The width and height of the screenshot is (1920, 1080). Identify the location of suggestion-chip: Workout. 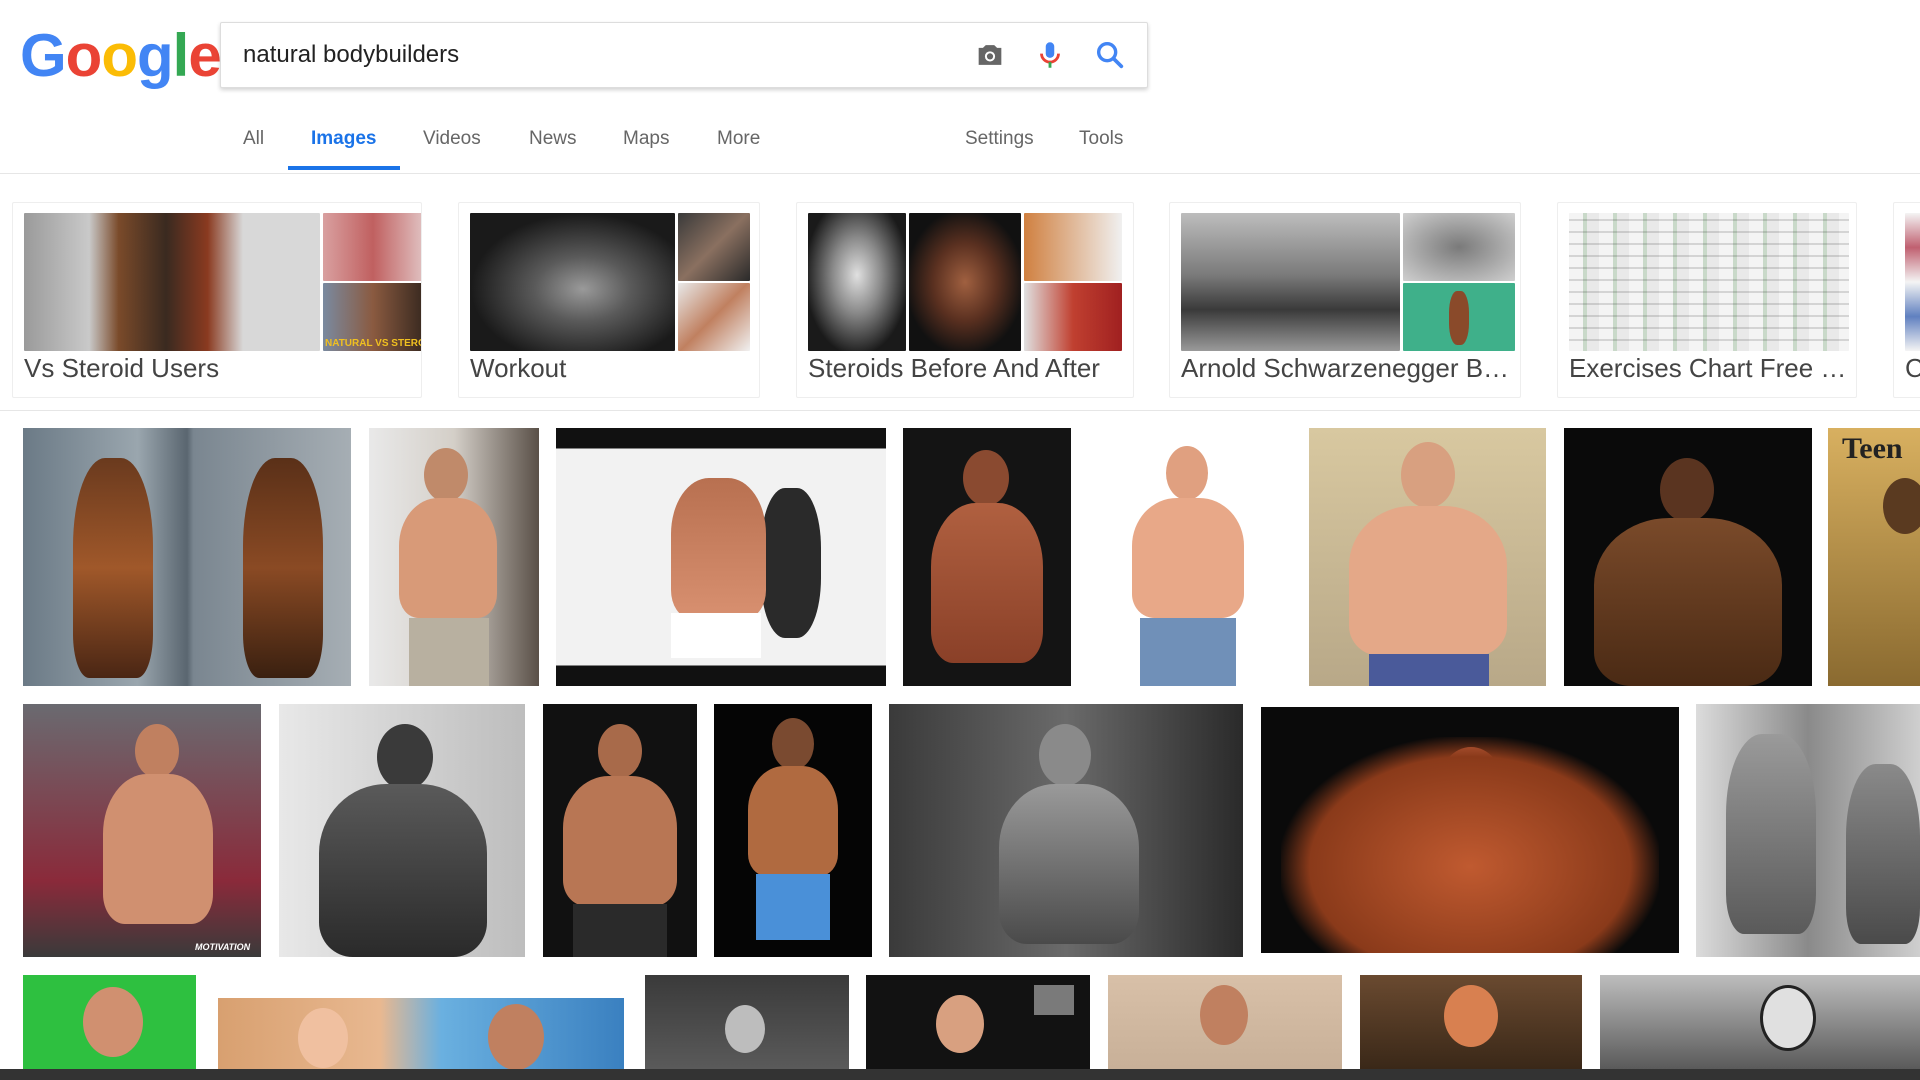
(609, 300).